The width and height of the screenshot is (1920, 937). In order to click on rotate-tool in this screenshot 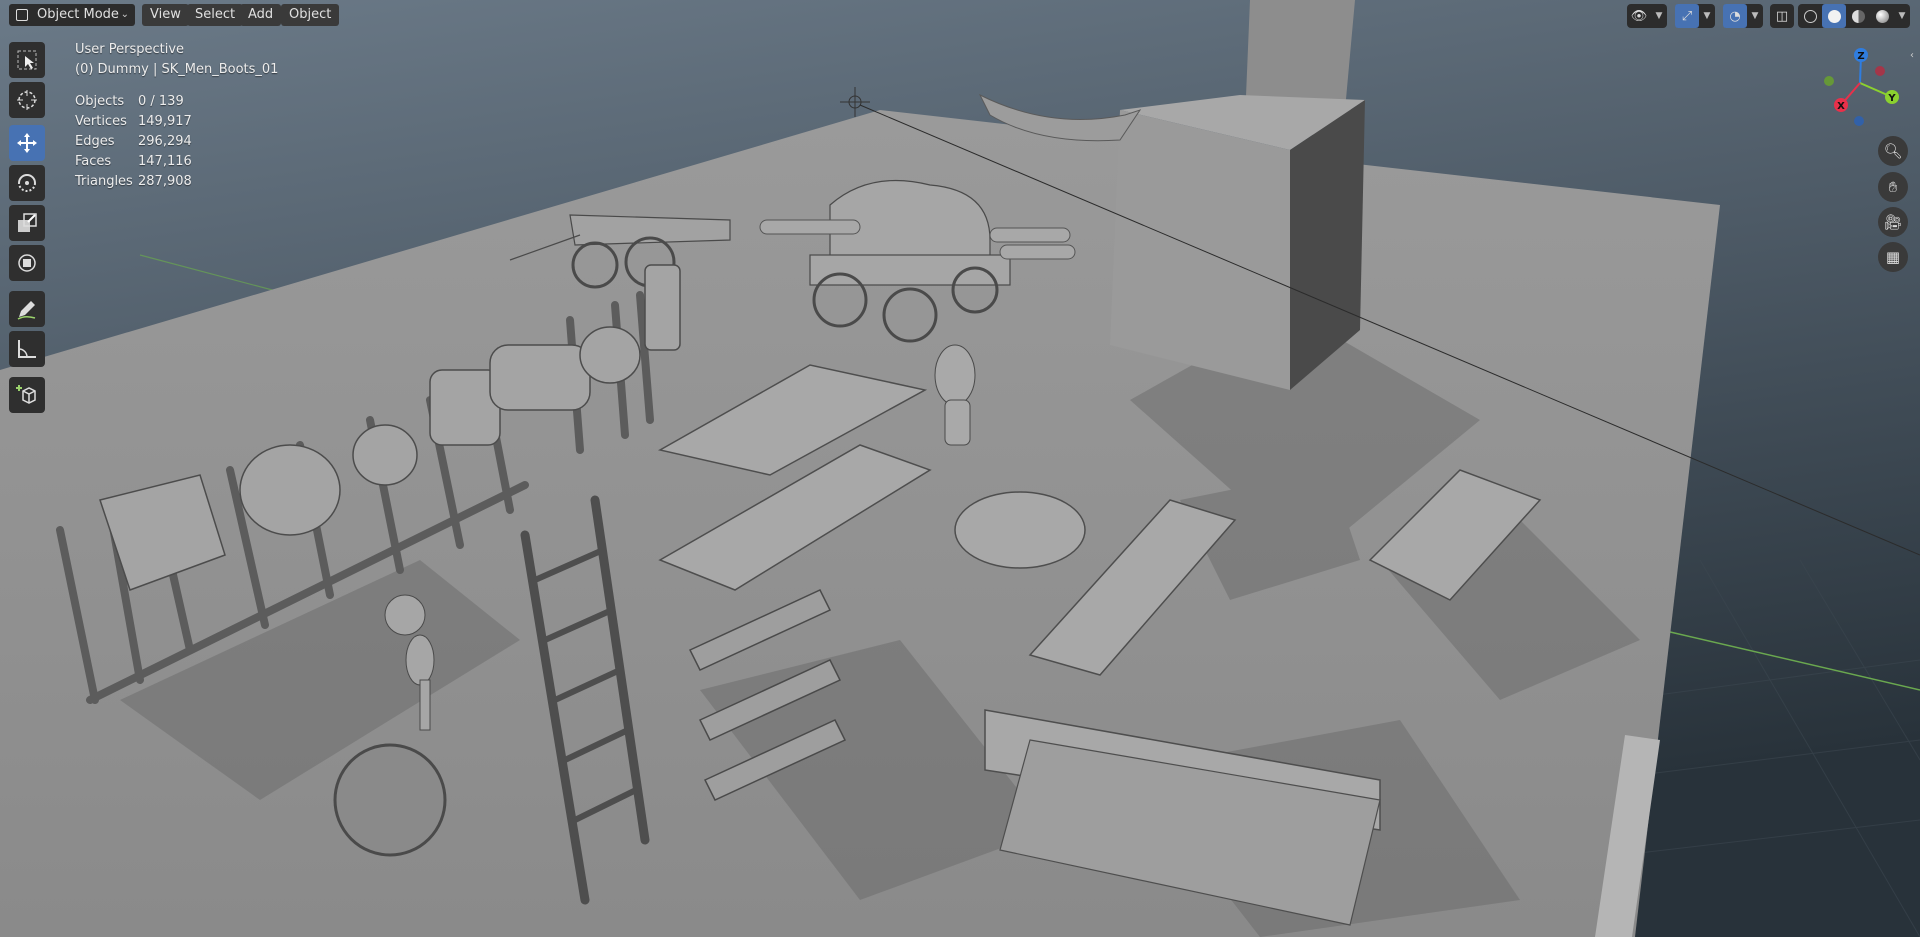, I will do `click(27, 183)`.